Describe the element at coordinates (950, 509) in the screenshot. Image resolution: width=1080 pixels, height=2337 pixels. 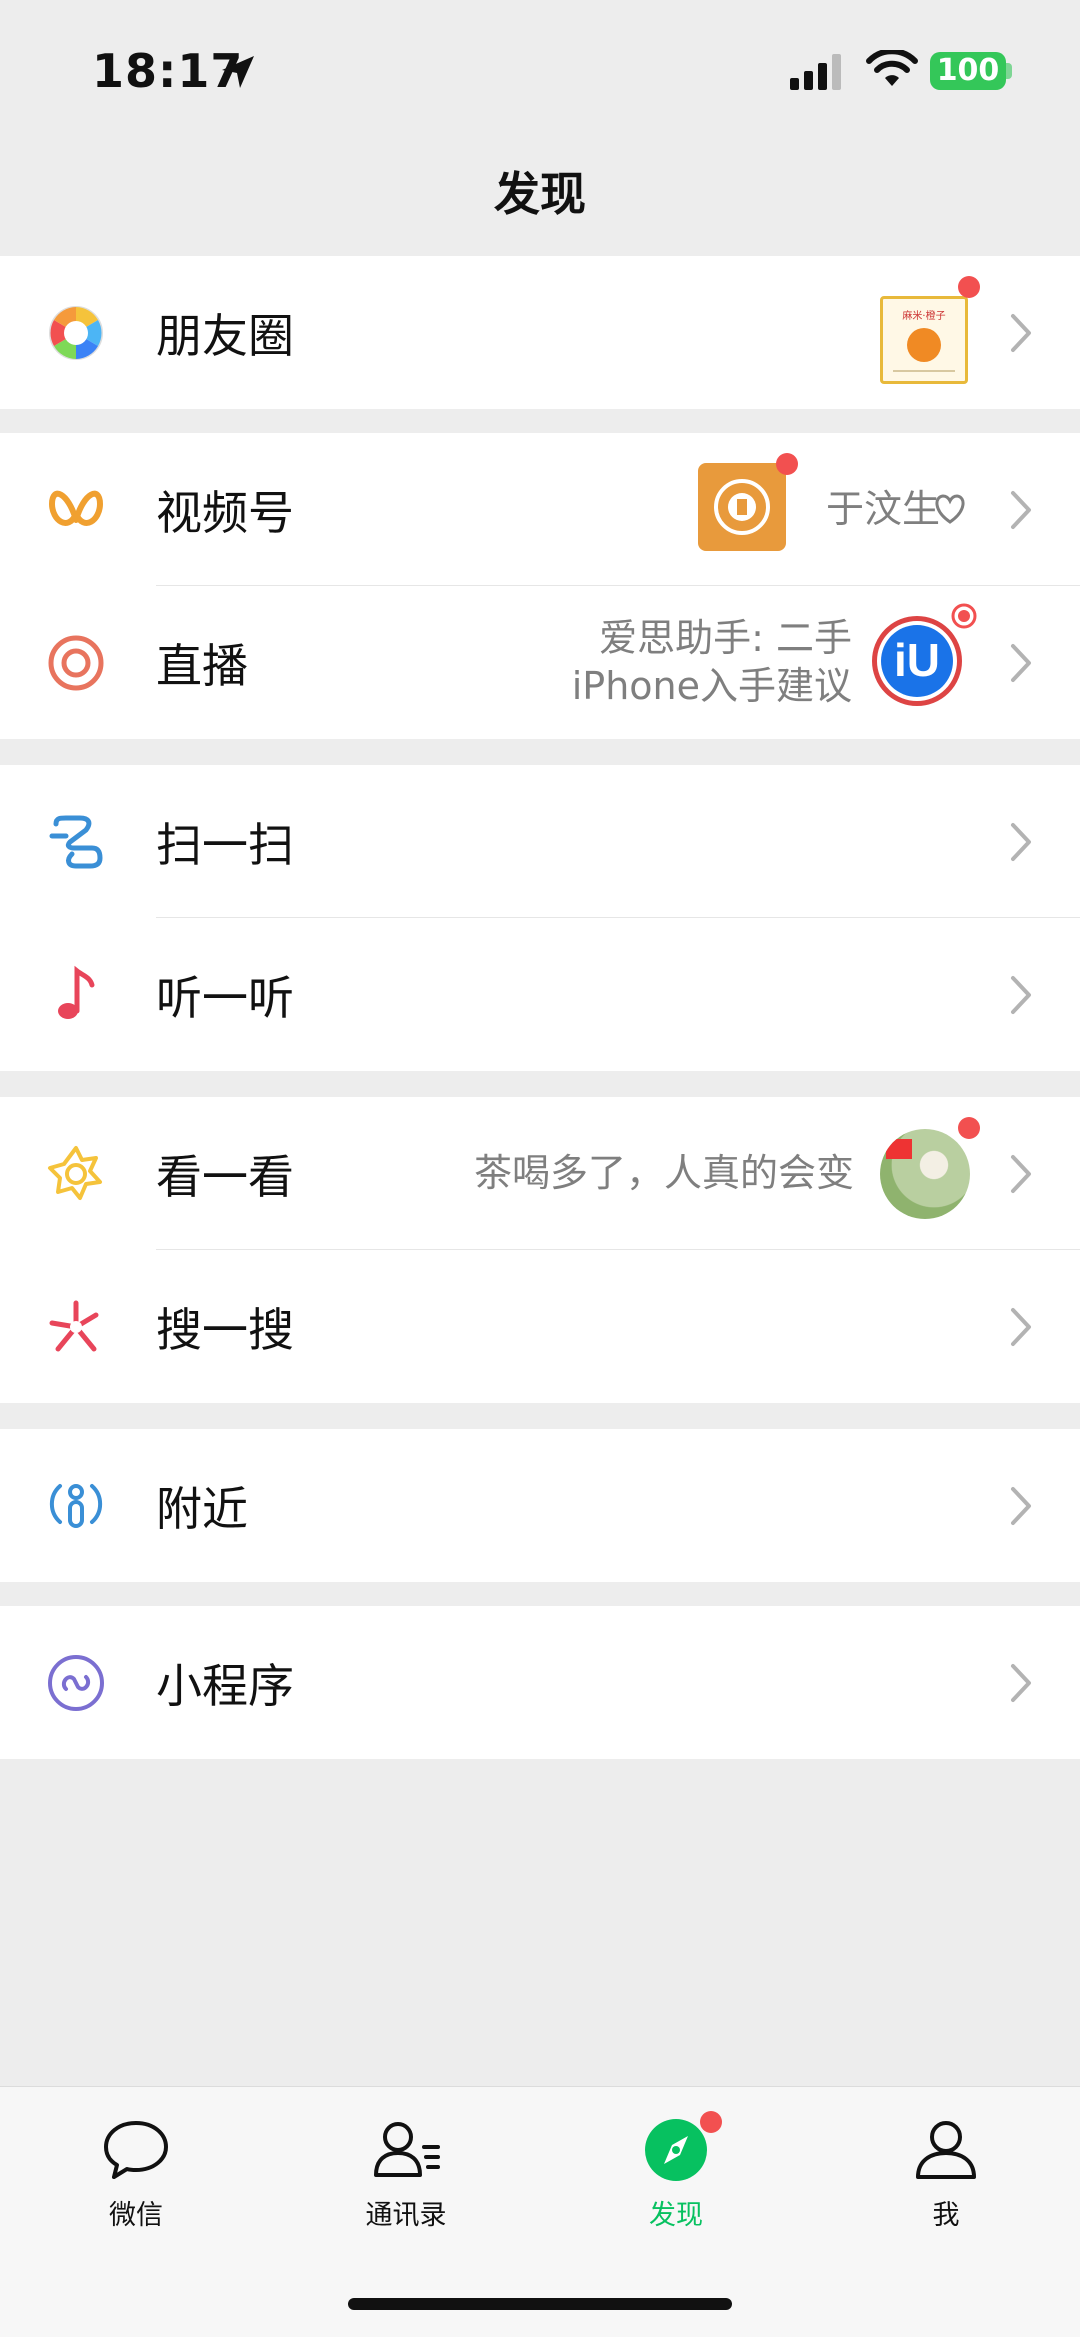
I see `heart-icon` at that location.